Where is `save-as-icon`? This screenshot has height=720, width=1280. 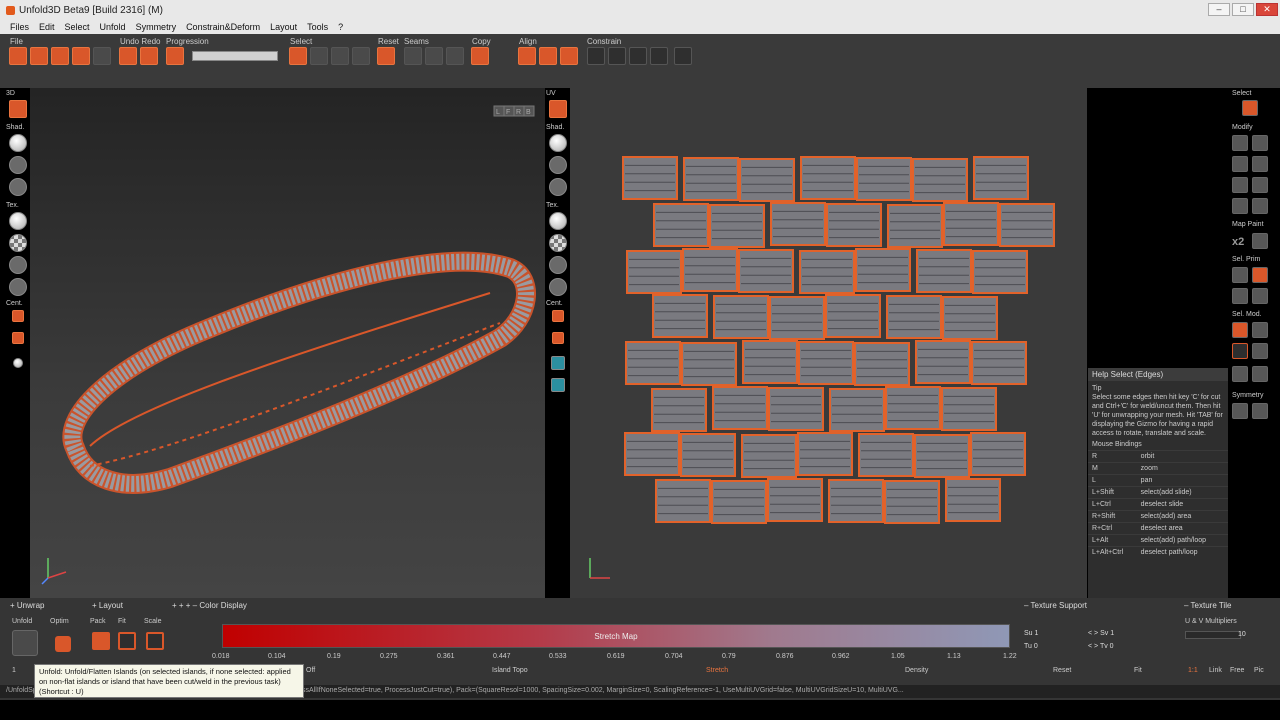
save-as-icon is located at coordinates (81, 56).